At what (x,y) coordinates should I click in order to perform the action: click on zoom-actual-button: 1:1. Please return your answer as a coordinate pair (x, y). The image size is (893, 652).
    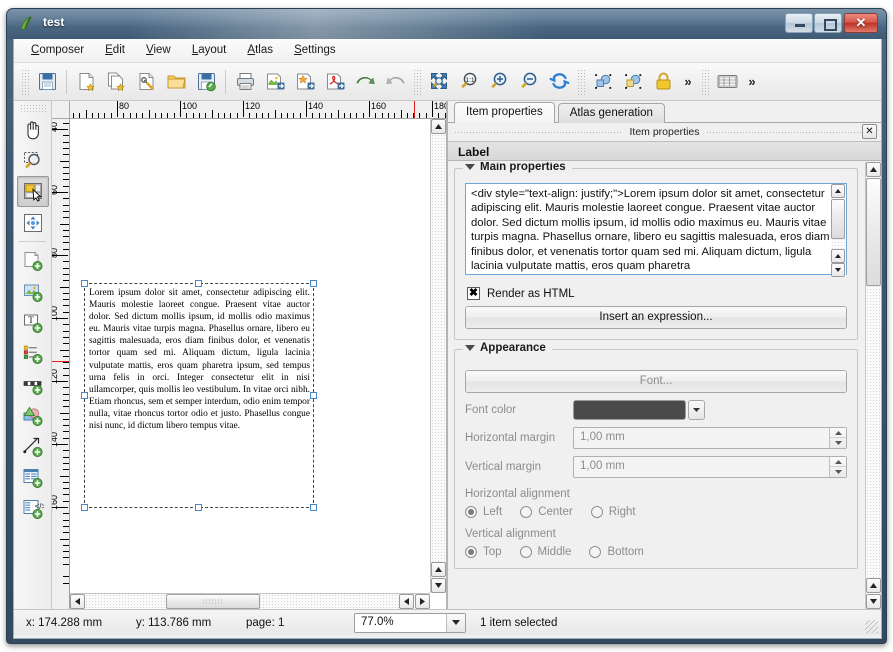
    Looking at the image, I should click on (469, 82).